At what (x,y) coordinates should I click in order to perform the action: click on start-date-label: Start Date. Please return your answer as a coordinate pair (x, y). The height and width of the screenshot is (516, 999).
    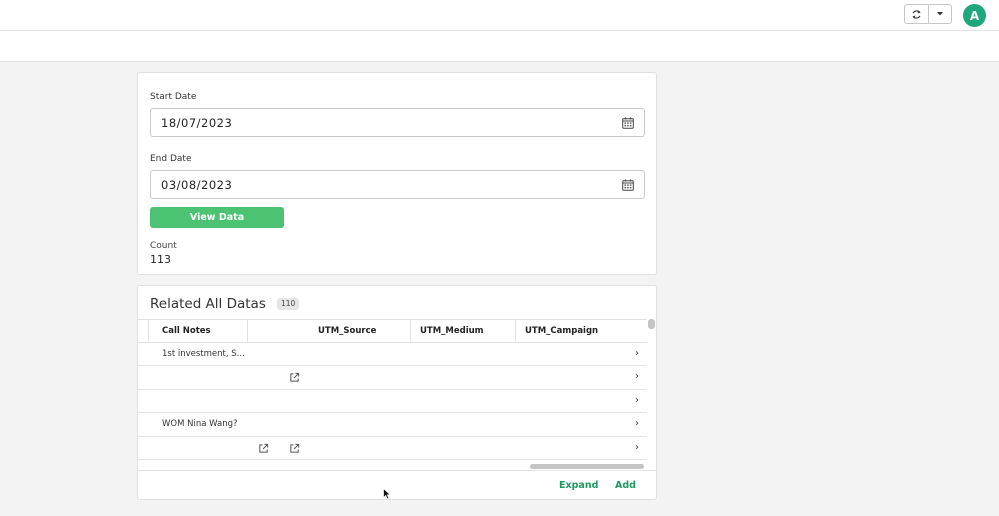
    Looking at the image, I should click on (173, 97).